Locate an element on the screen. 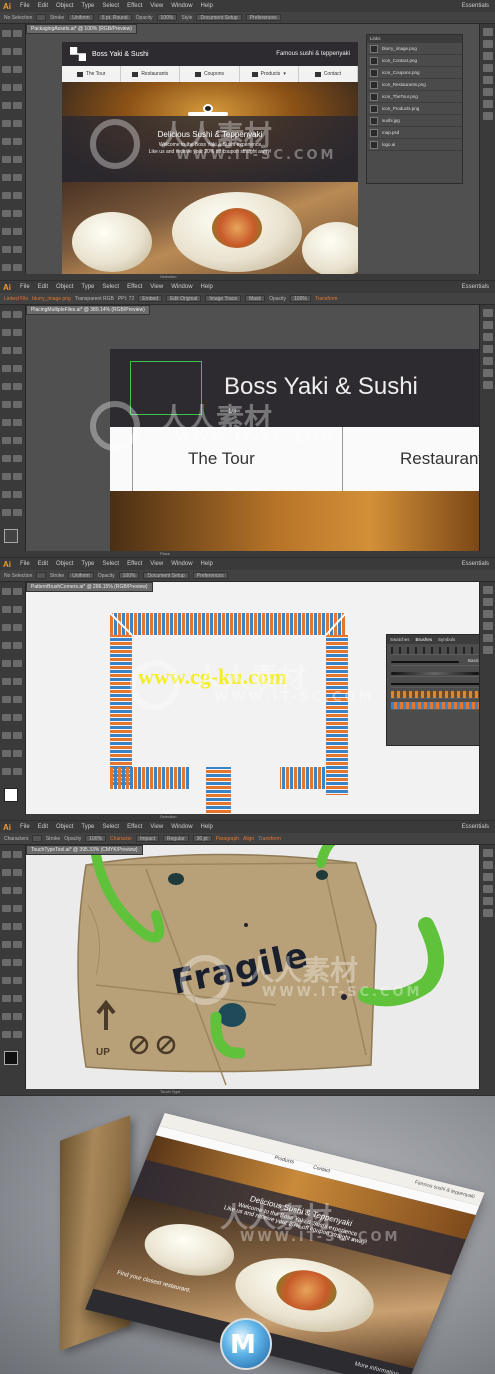 Image resolution: width=495 pixels, height=1374 pixels. line-tool-icon is located at coordinates (6, 908).